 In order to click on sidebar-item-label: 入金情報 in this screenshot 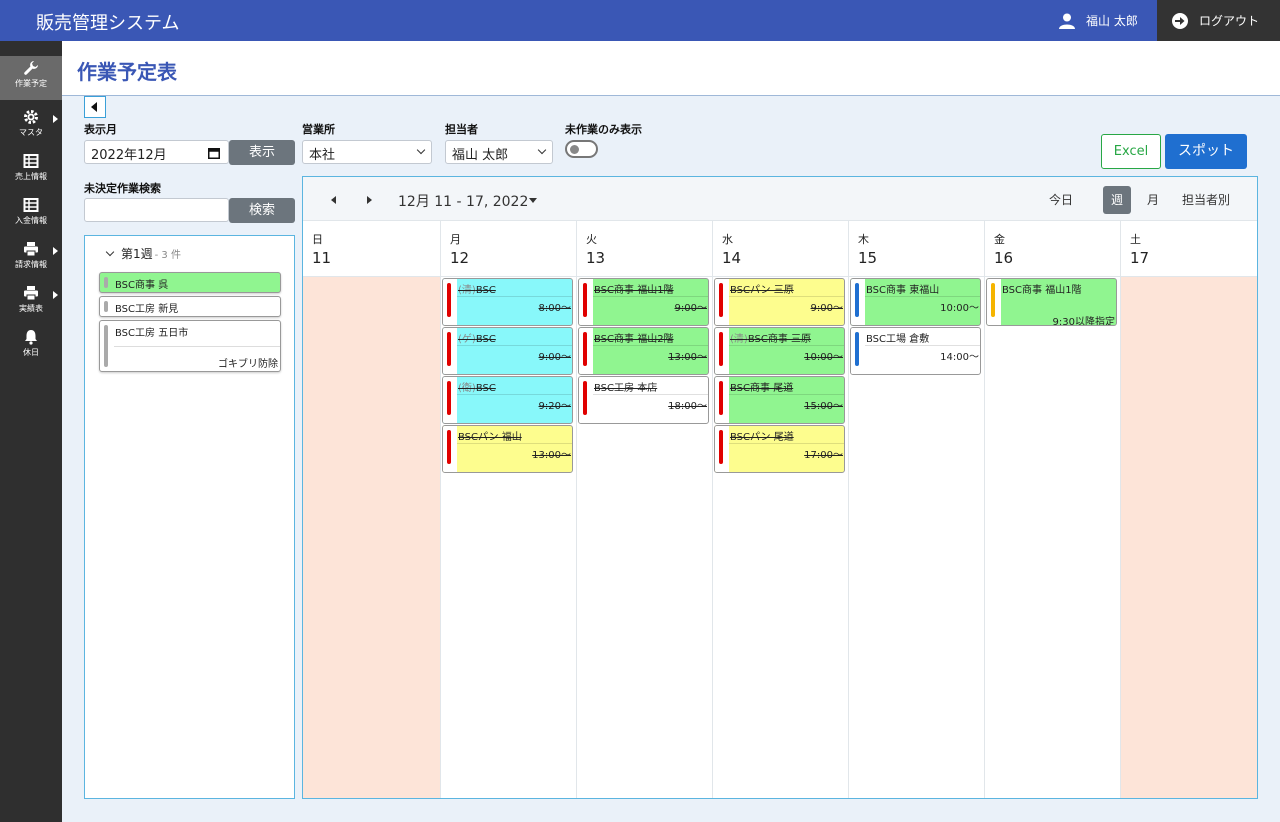, I will do `click(31, 220)`.